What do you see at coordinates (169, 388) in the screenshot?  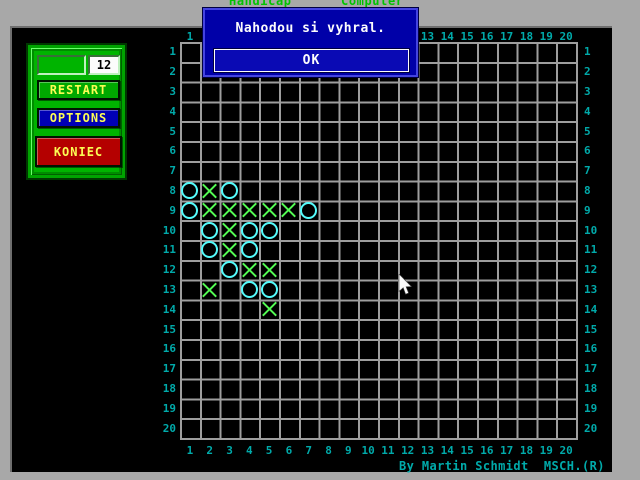 I see `row-label-left: 18` at bounding box center [169, 388].